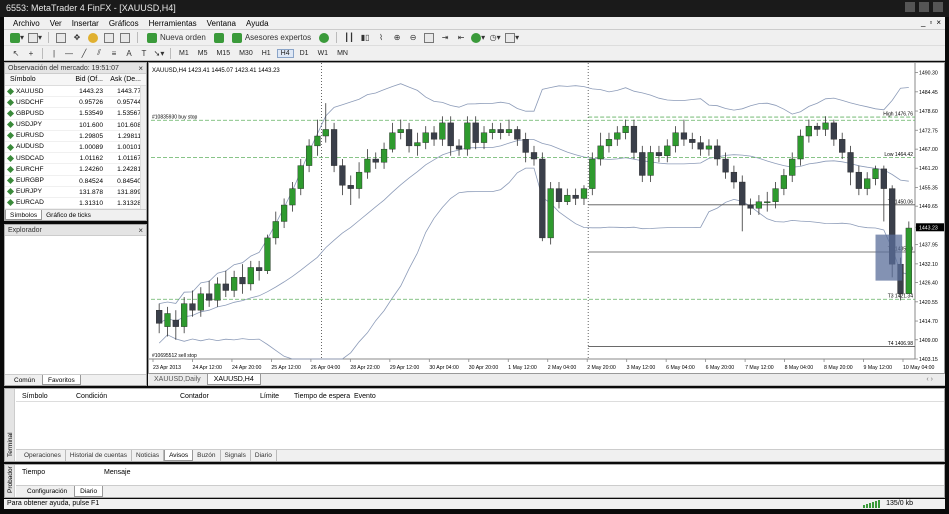 The image size is (949, 514). I want to click on autoscroll-icon: ⇤, so click(461, 38).